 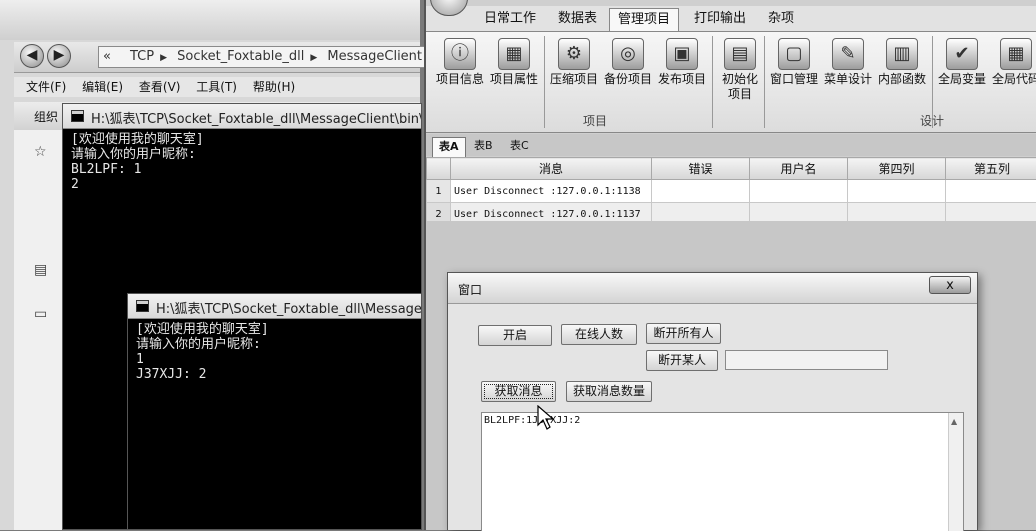 I want to click on table-row: 1 User Disconnect :127.0.0.1:1138, so click(x=731, y=191).